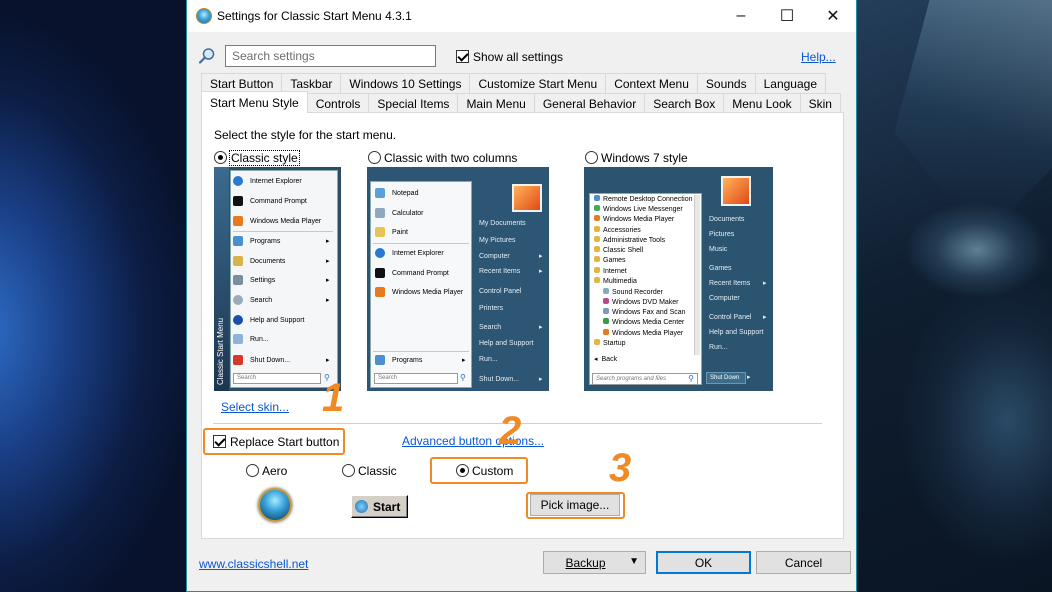 Image resolution: width=1052 pixels, height=592 pixels. I want to click on tab-sounds: Sounds, so click(726, 83).